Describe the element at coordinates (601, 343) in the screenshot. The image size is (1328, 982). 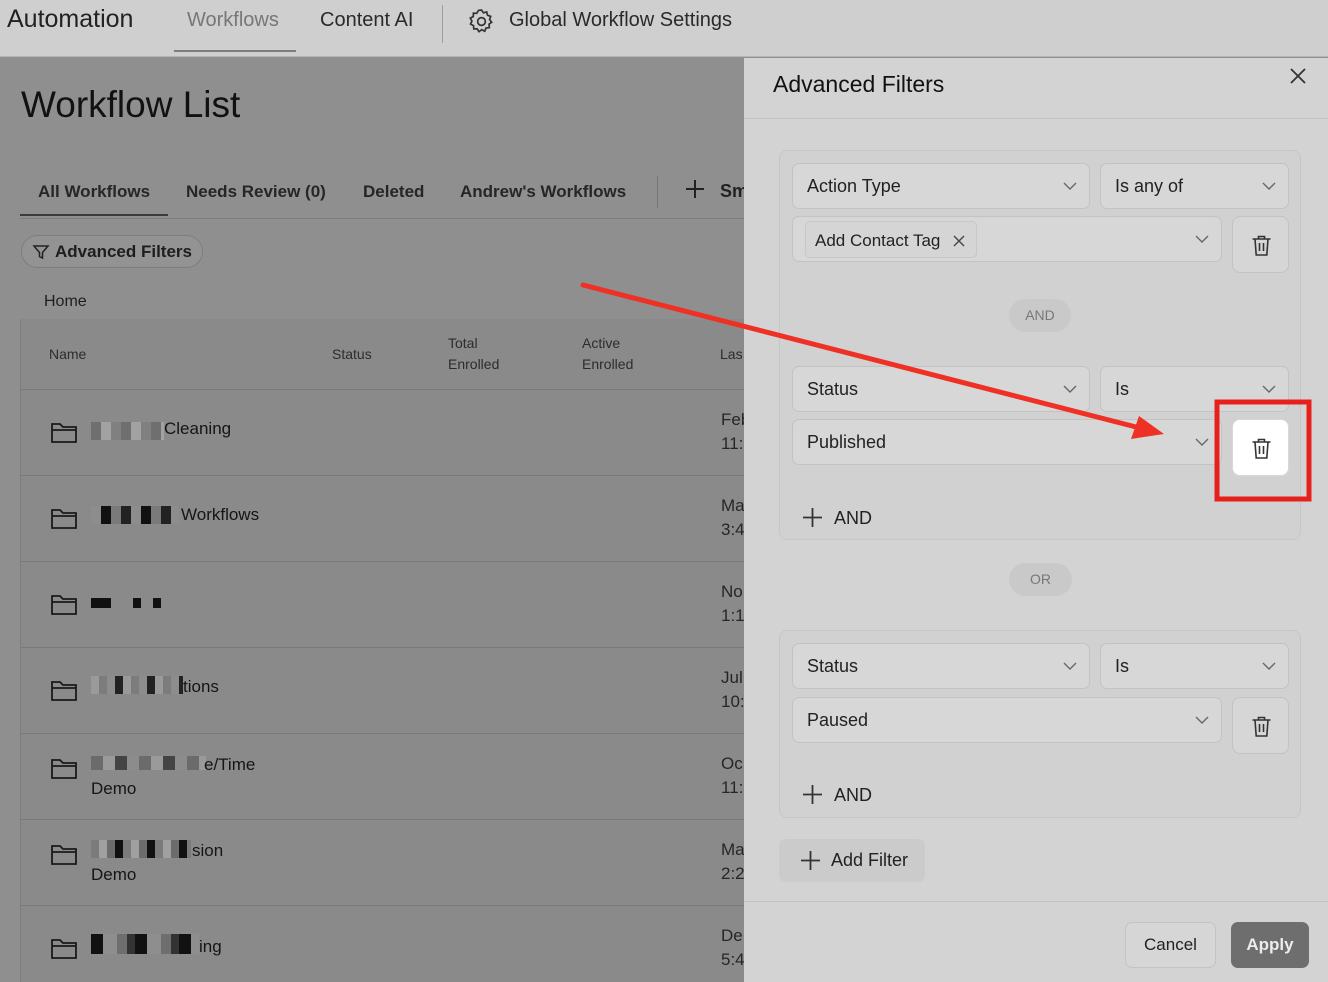
I see `col-header-active-line1: Active` at that location.